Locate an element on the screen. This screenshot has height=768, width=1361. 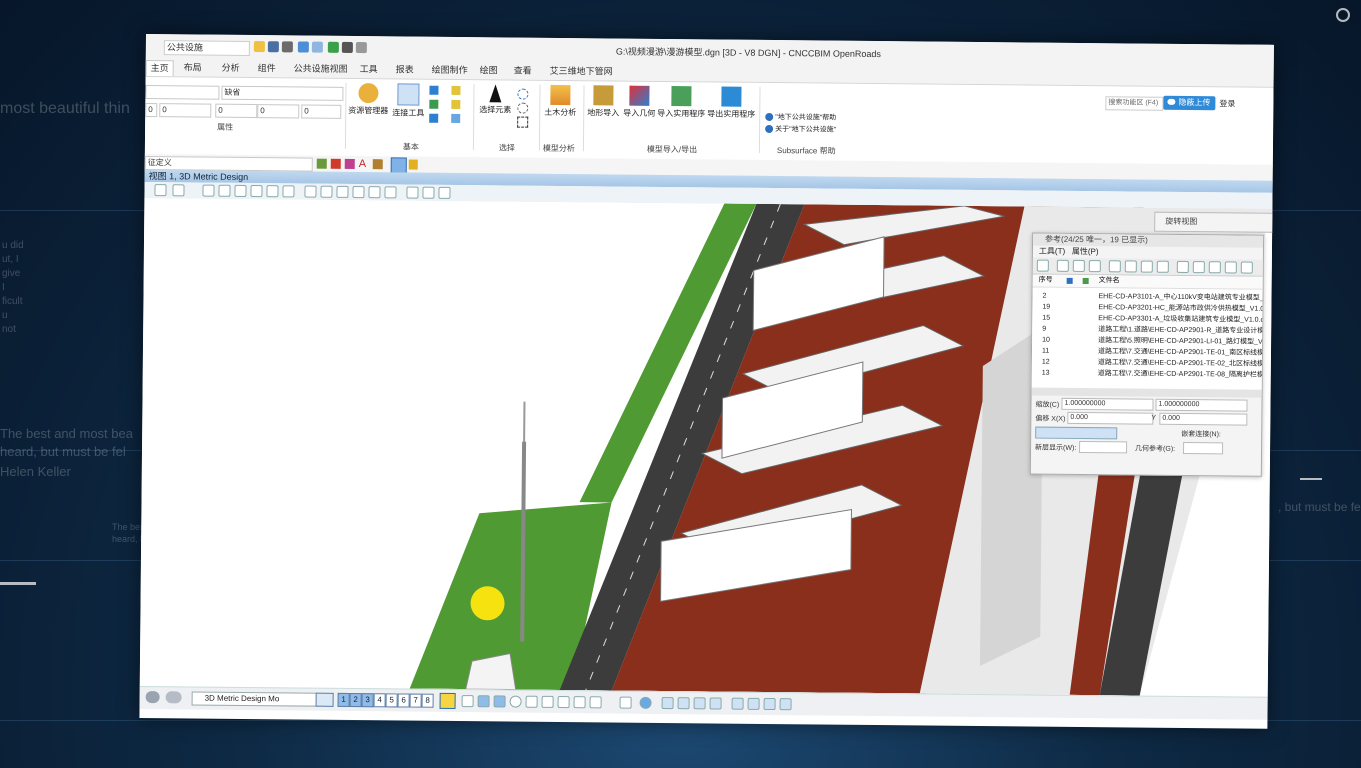
zoom-in-icon is located at coordinates (224, 190).